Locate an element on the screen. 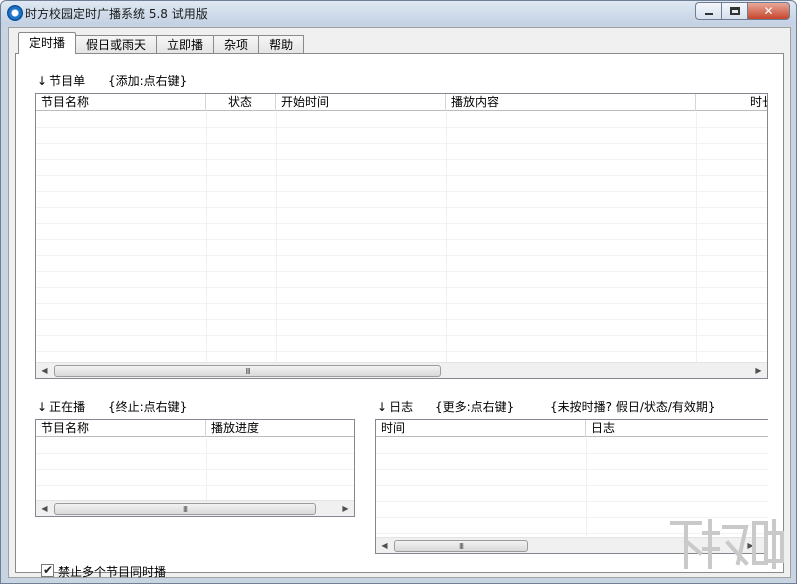  program-list-header: 节目名称 状态 开始时间 播放内容 时长 is located at coordinates (401, 102).